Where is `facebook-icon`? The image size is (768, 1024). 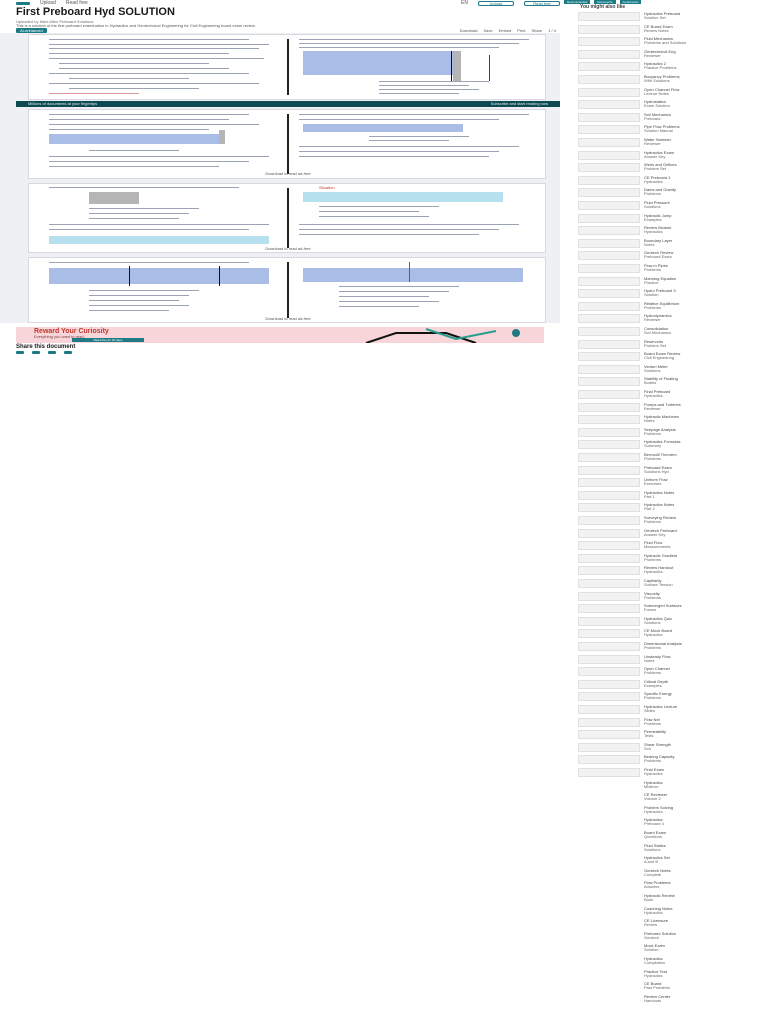
facebook-icon is located at coordinates (20, 352).